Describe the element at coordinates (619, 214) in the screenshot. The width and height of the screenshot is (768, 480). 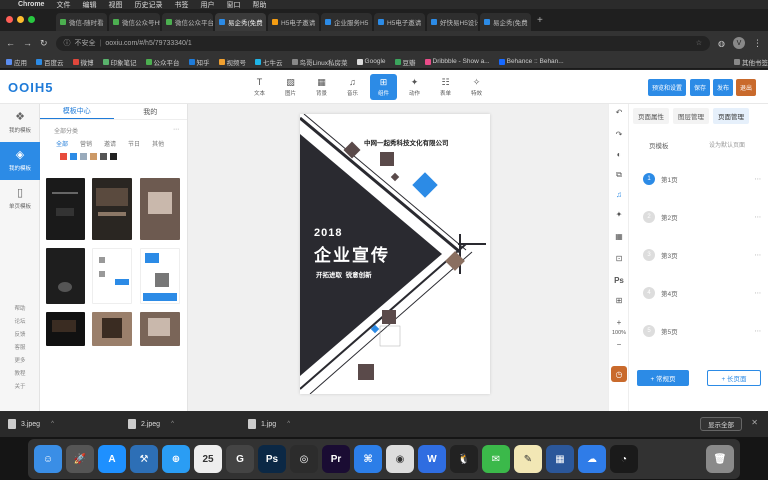
I see `effects-icon: ✦` at that location.